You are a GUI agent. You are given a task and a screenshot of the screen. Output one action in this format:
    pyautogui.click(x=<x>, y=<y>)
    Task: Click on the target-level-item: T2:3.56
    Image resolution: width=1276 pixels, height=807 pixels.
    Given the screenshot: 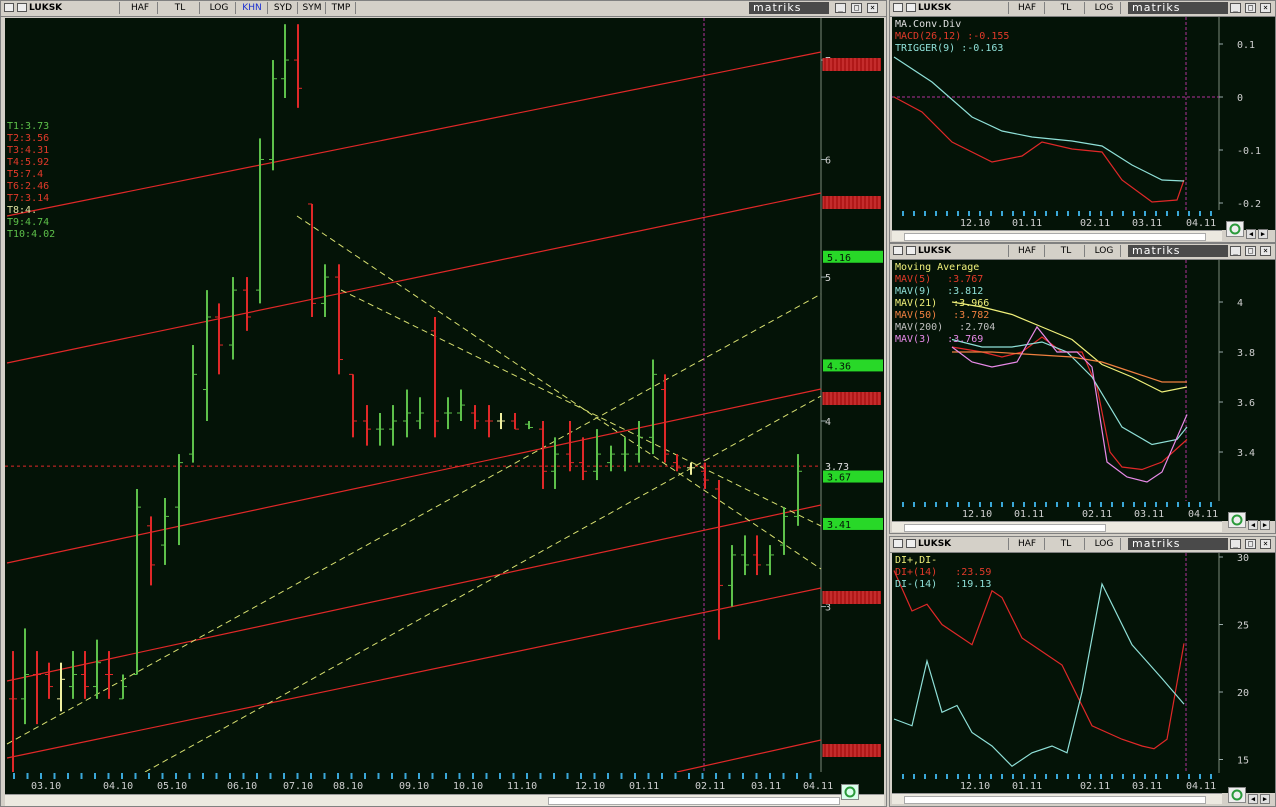 What is the action you would take?
    pyautogui.click(x=28, y=138)
    